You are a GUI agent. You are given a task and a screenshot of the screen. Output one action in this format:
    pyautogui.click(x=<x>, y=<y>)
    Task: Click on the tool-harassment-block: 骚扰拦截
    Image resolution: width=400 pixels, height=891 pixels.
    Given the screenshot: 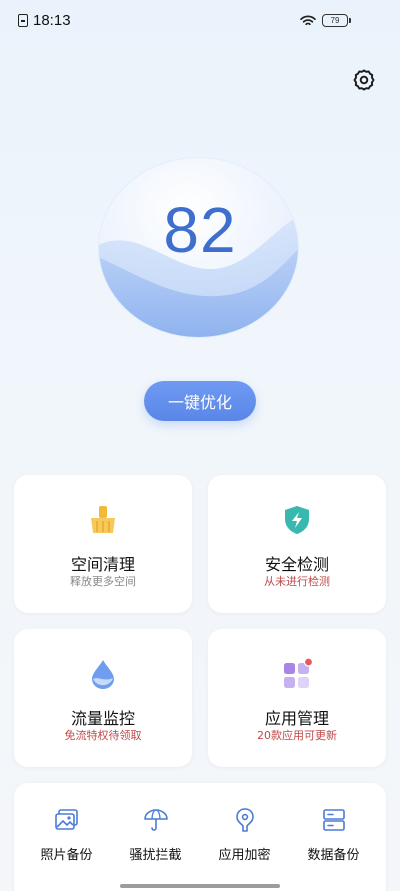 What is the action you would take?
    pyautogui.click(x=155, y=833)
    